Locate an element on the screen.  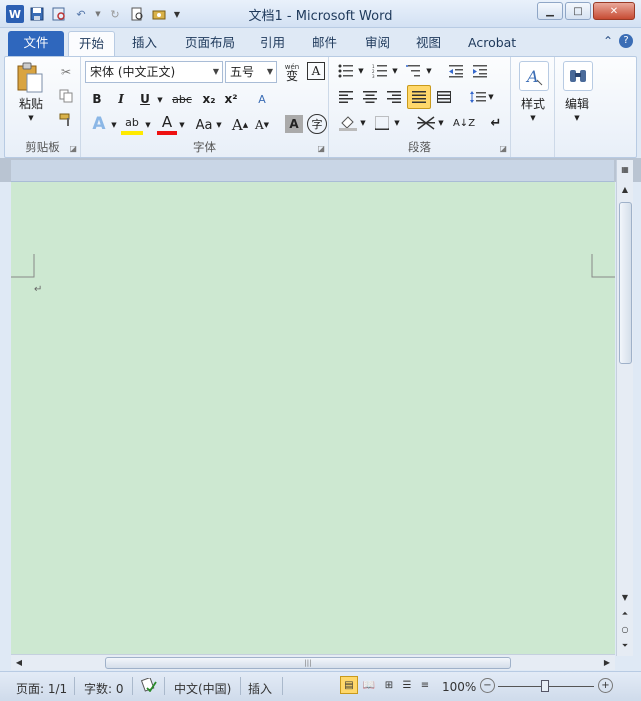
scroll-down-icon: ▼ is located at coordinates (625, 597).